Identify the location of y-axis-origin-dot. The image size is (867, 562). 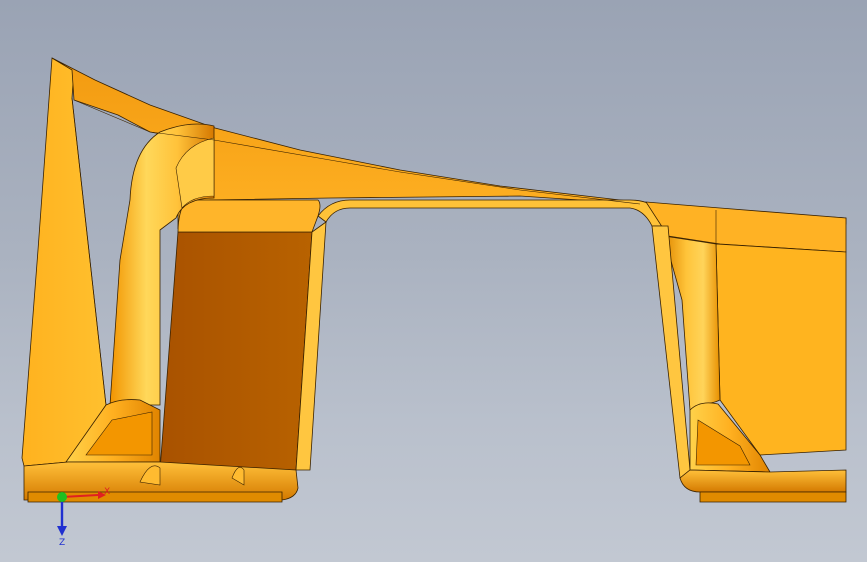
(62, 497).